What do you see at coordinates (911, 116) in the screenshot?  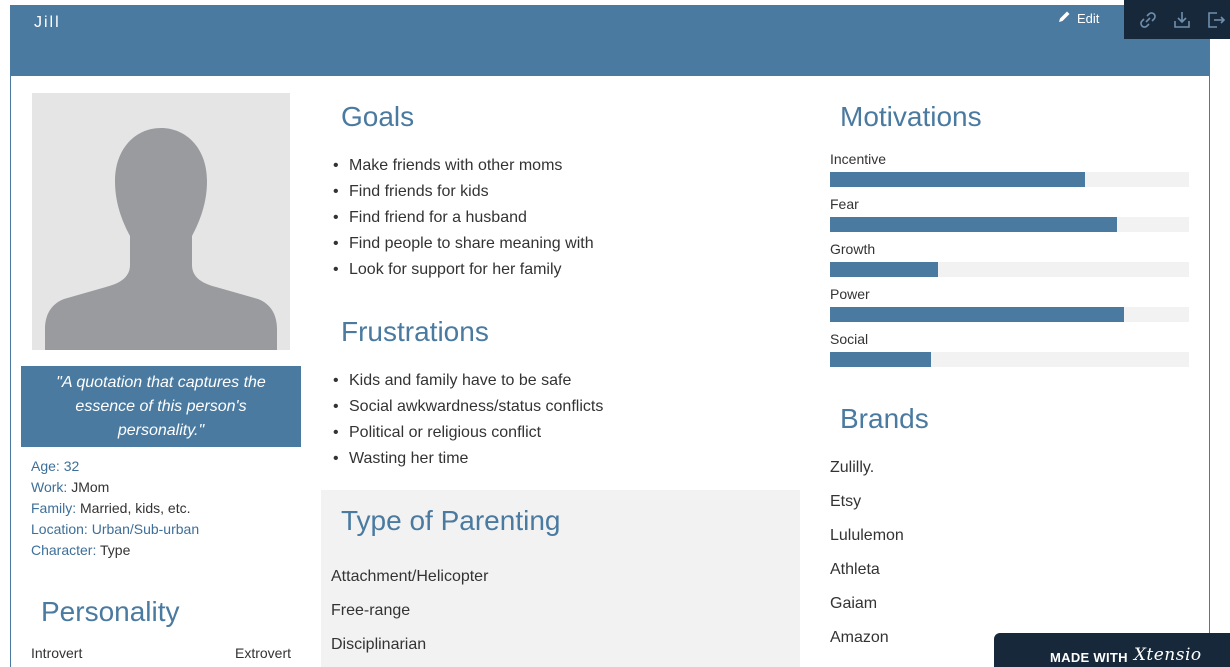 I see `motivations-heading: Motivations` at bounding box center [911, 116].